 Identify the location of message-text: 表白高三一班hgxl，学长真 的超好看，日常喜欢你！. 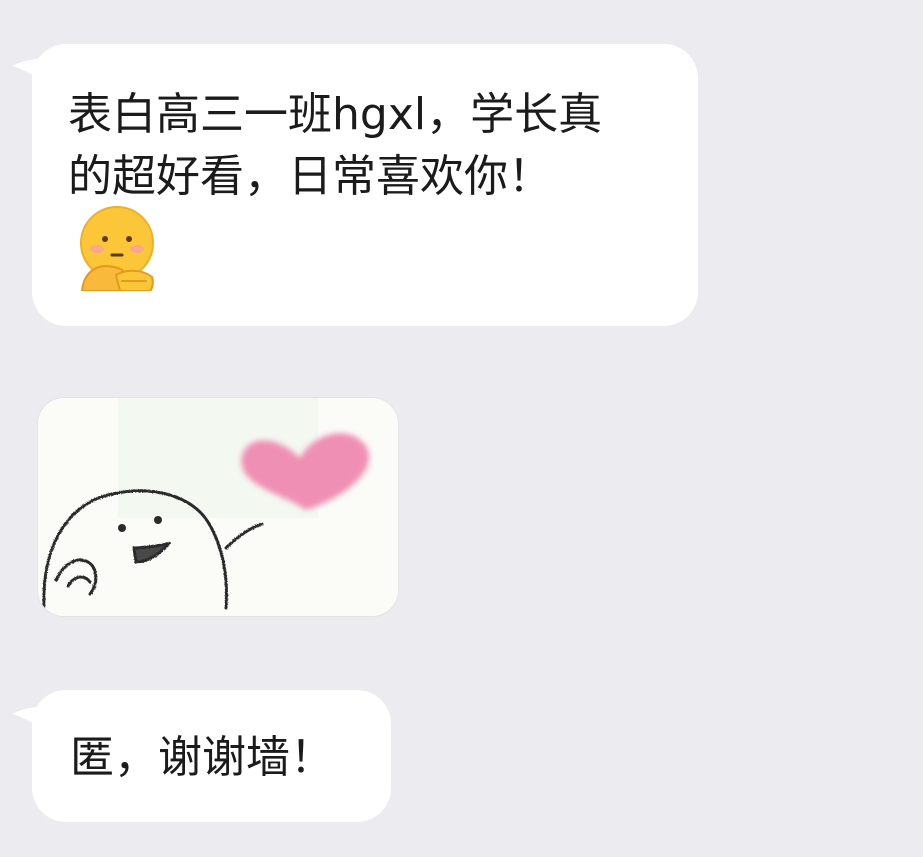
(335, 145).